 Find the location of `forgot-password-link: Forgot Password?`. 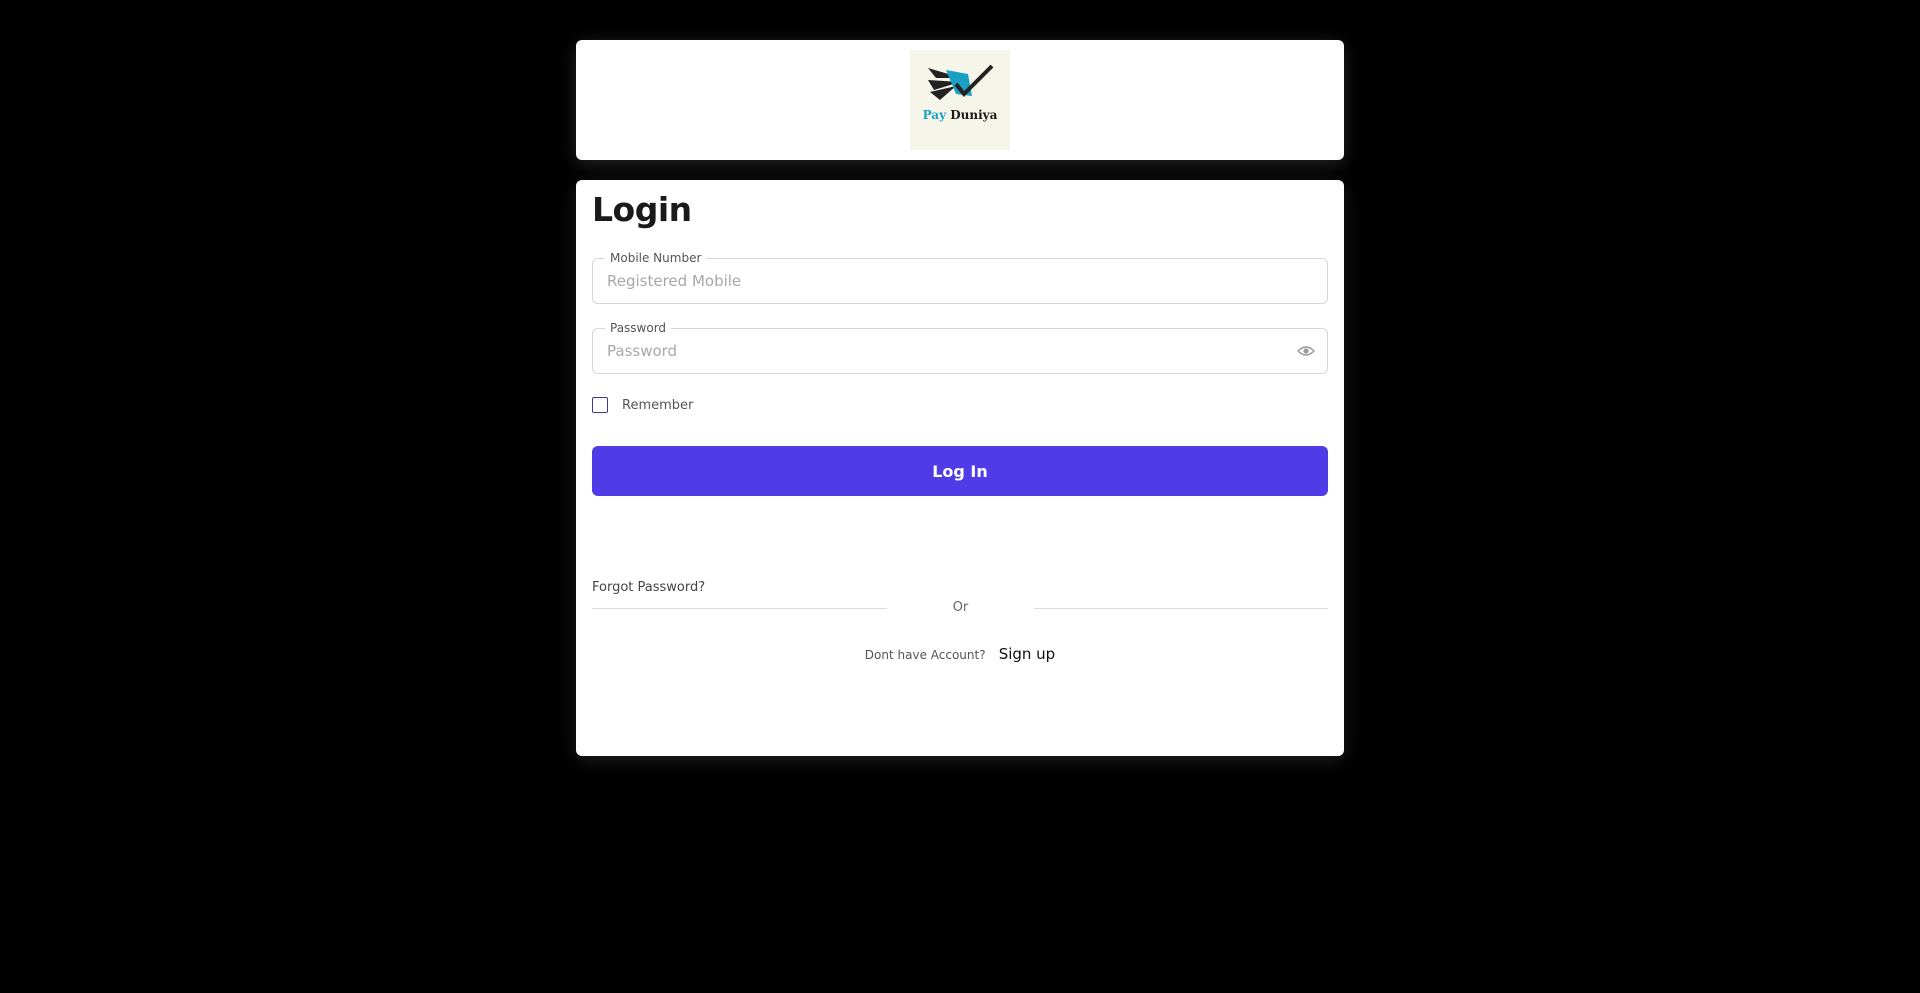

forgot-password-link: Forgot Password? is located at coordinates (648, 587).